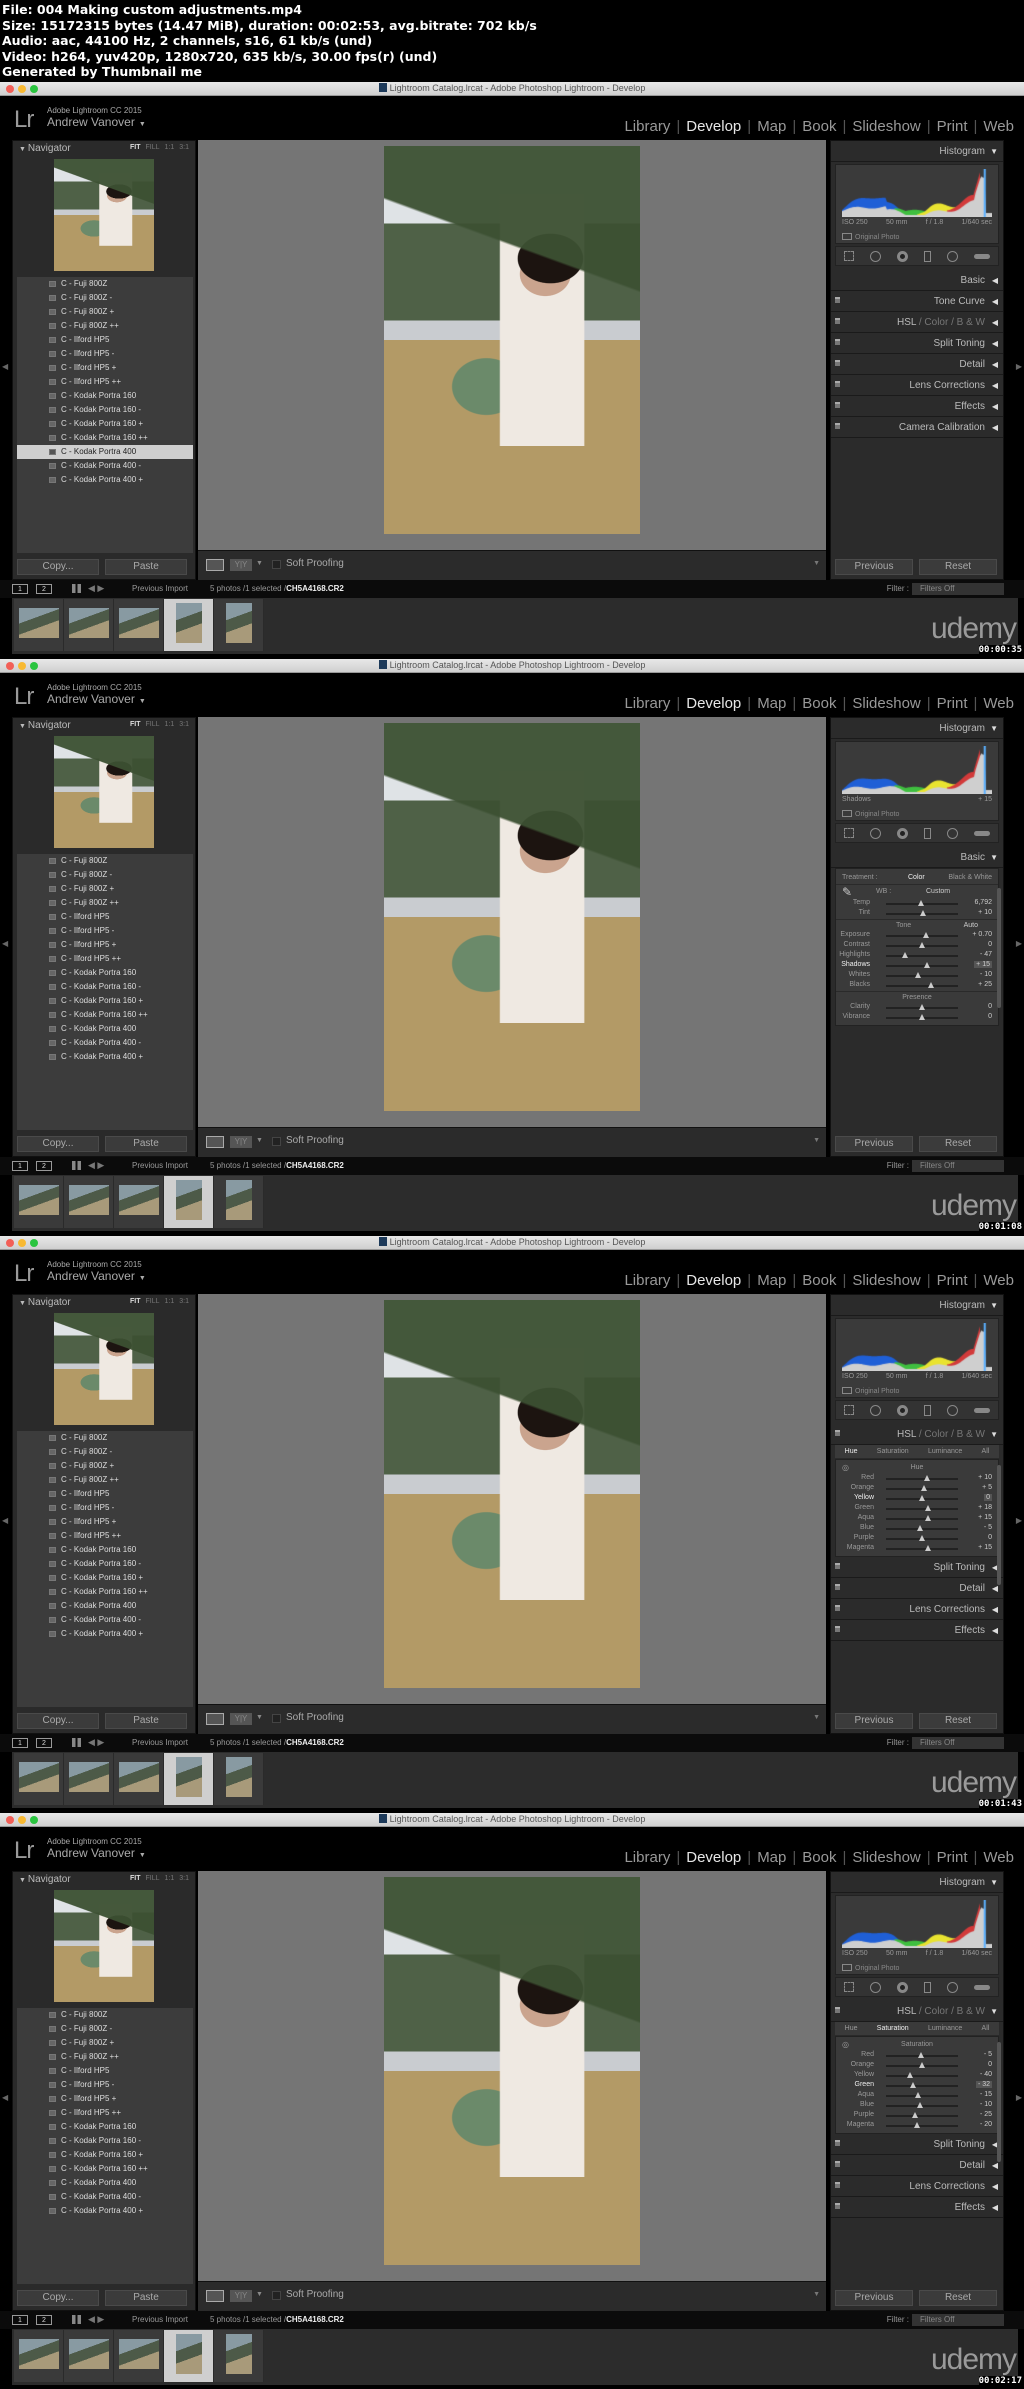  Describe the element at coordinates (771, 1857) in the screenshot. I see `module-map: Map` at that location.